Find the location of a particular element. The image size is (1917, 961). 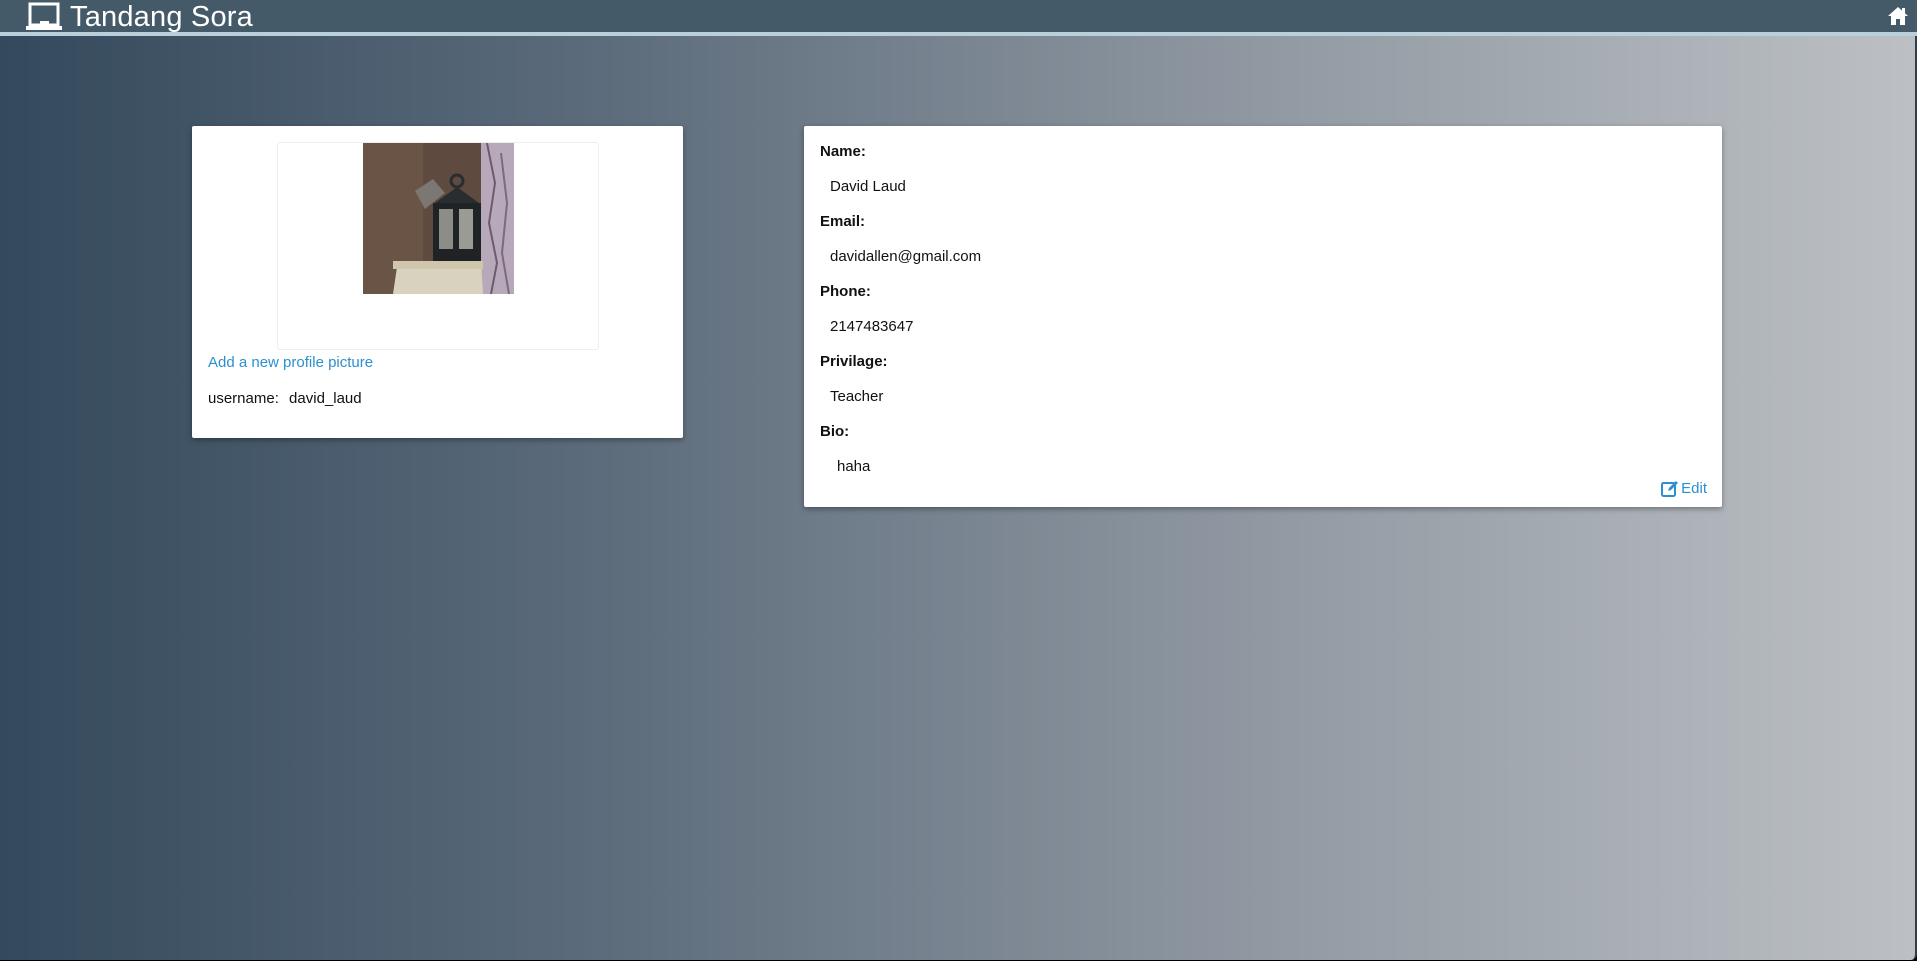

edit-icon is located at coordinates (1670, 489).